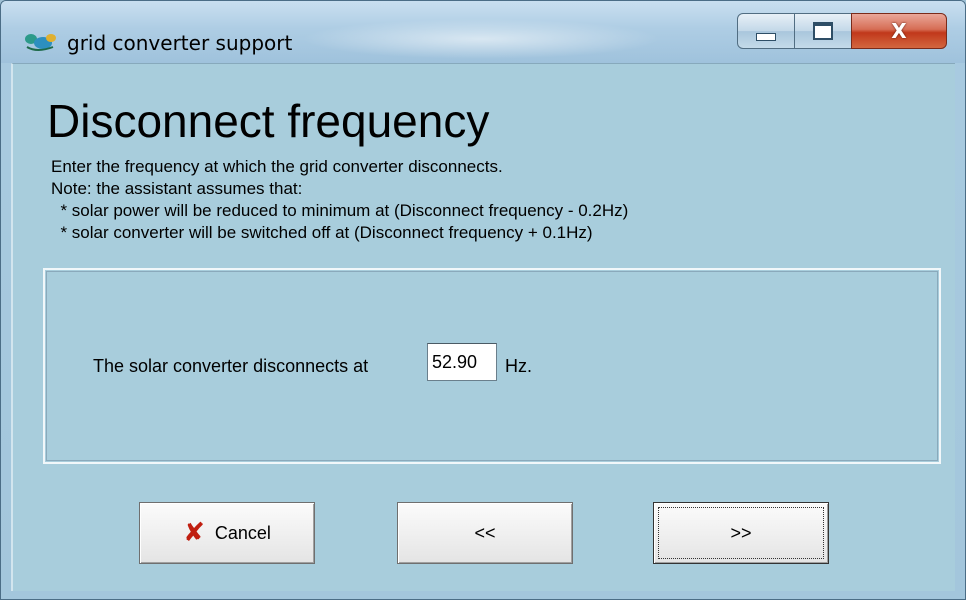  I want to click on focus-ring, so click(741, 533).